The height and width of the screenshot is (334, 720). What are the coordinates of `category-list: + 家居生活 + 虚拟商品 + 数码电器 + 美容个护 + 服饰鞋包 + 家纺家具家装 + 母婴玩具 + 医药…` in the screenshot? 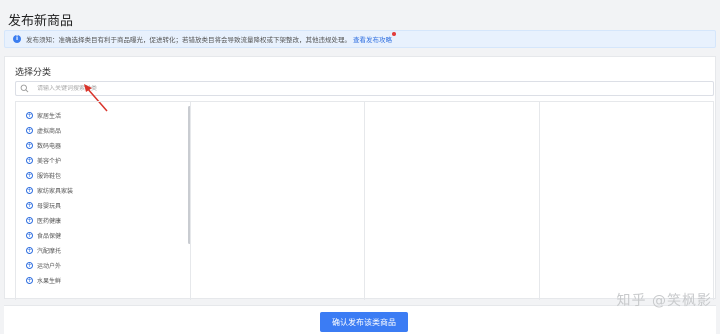 It's located at (103, 195).